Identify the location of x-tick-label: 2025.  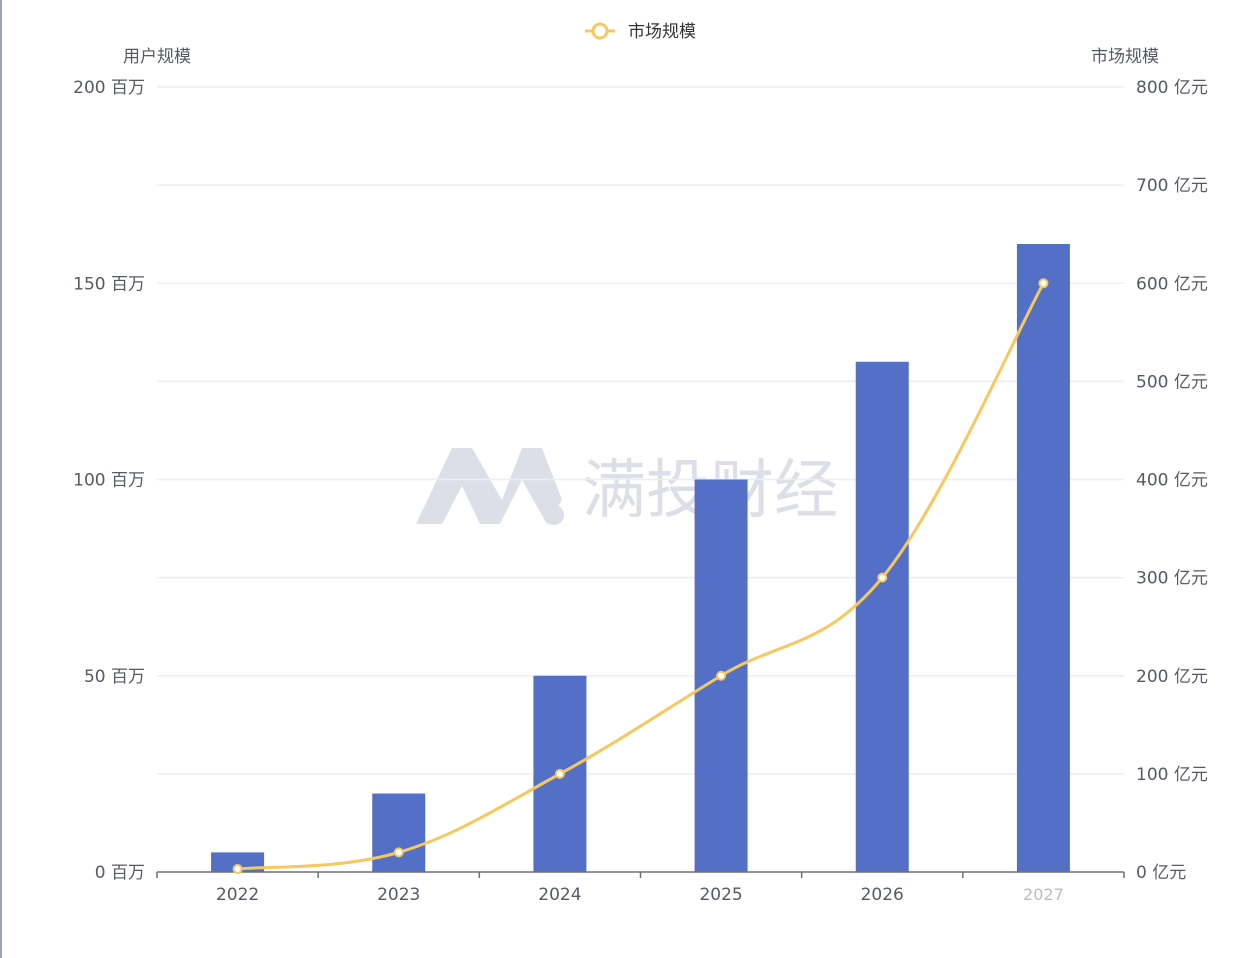
(720, 895).